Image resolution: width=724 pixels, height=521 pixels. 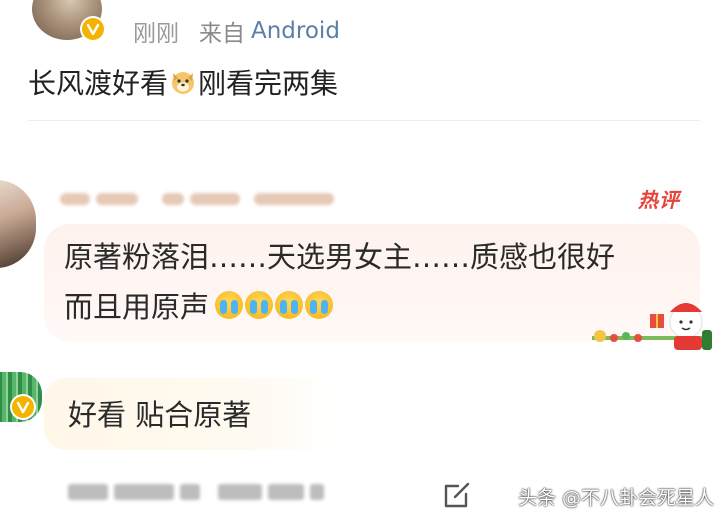 I want to click on post-text-after: 刚看完两集, so click(x=268, y=83).